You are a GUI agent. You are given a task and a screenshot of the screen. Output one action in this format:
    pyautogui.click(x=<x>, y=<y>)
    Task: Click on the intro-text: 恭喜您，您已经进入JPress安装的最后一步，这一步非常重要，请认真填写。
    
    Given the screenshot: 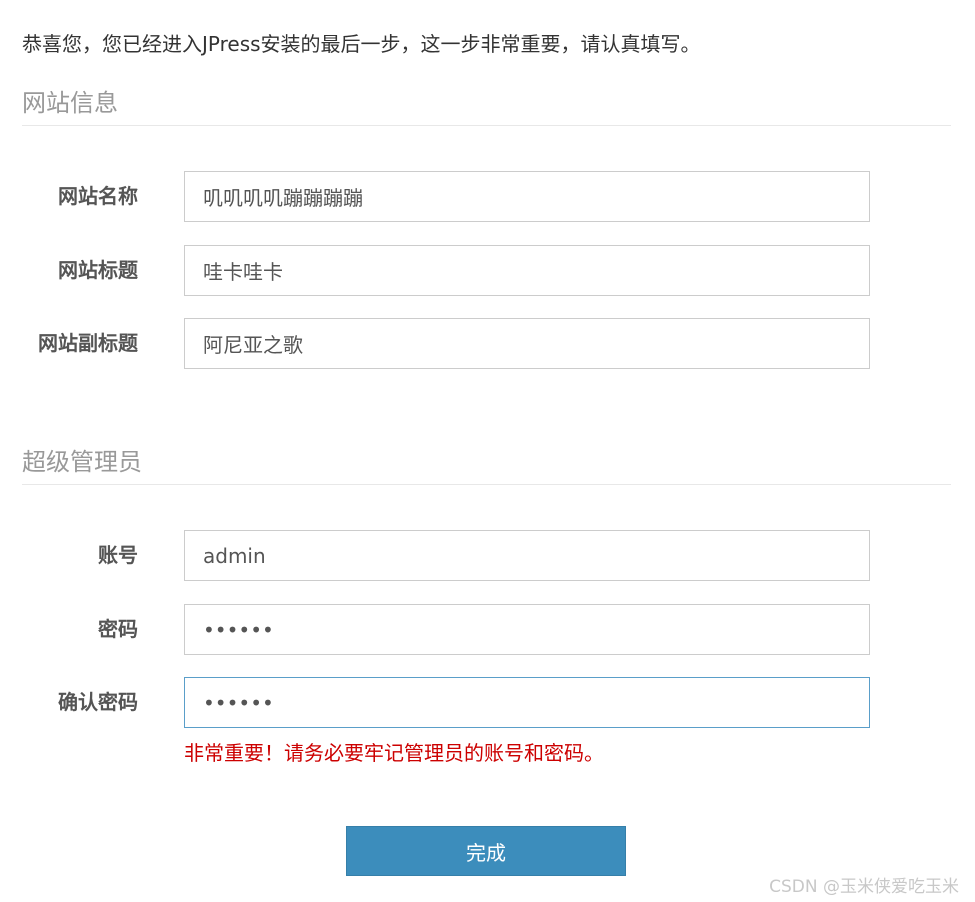 What is the action you would take?
    pyautogui.click(x=361, y=44)
    